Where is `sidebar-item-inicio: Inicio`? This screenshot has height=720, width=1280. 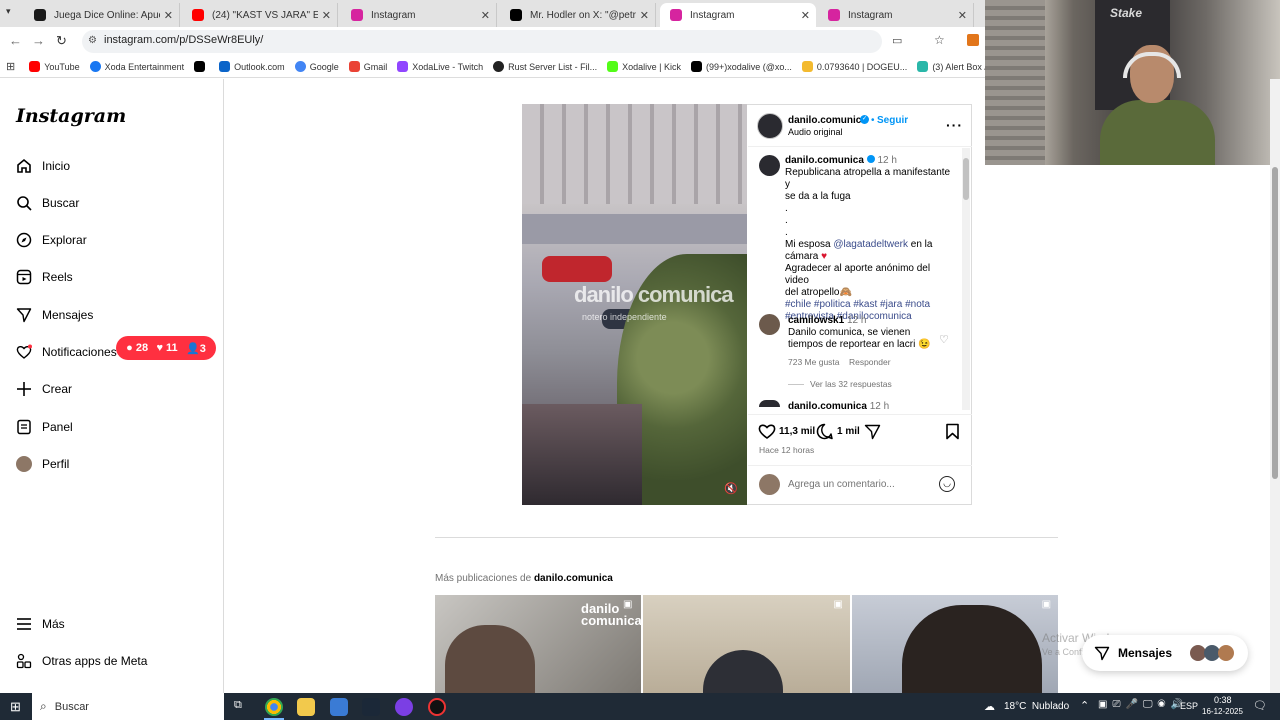
sidebar-item-inicio: Inicio is located at coordinates (43, 166).